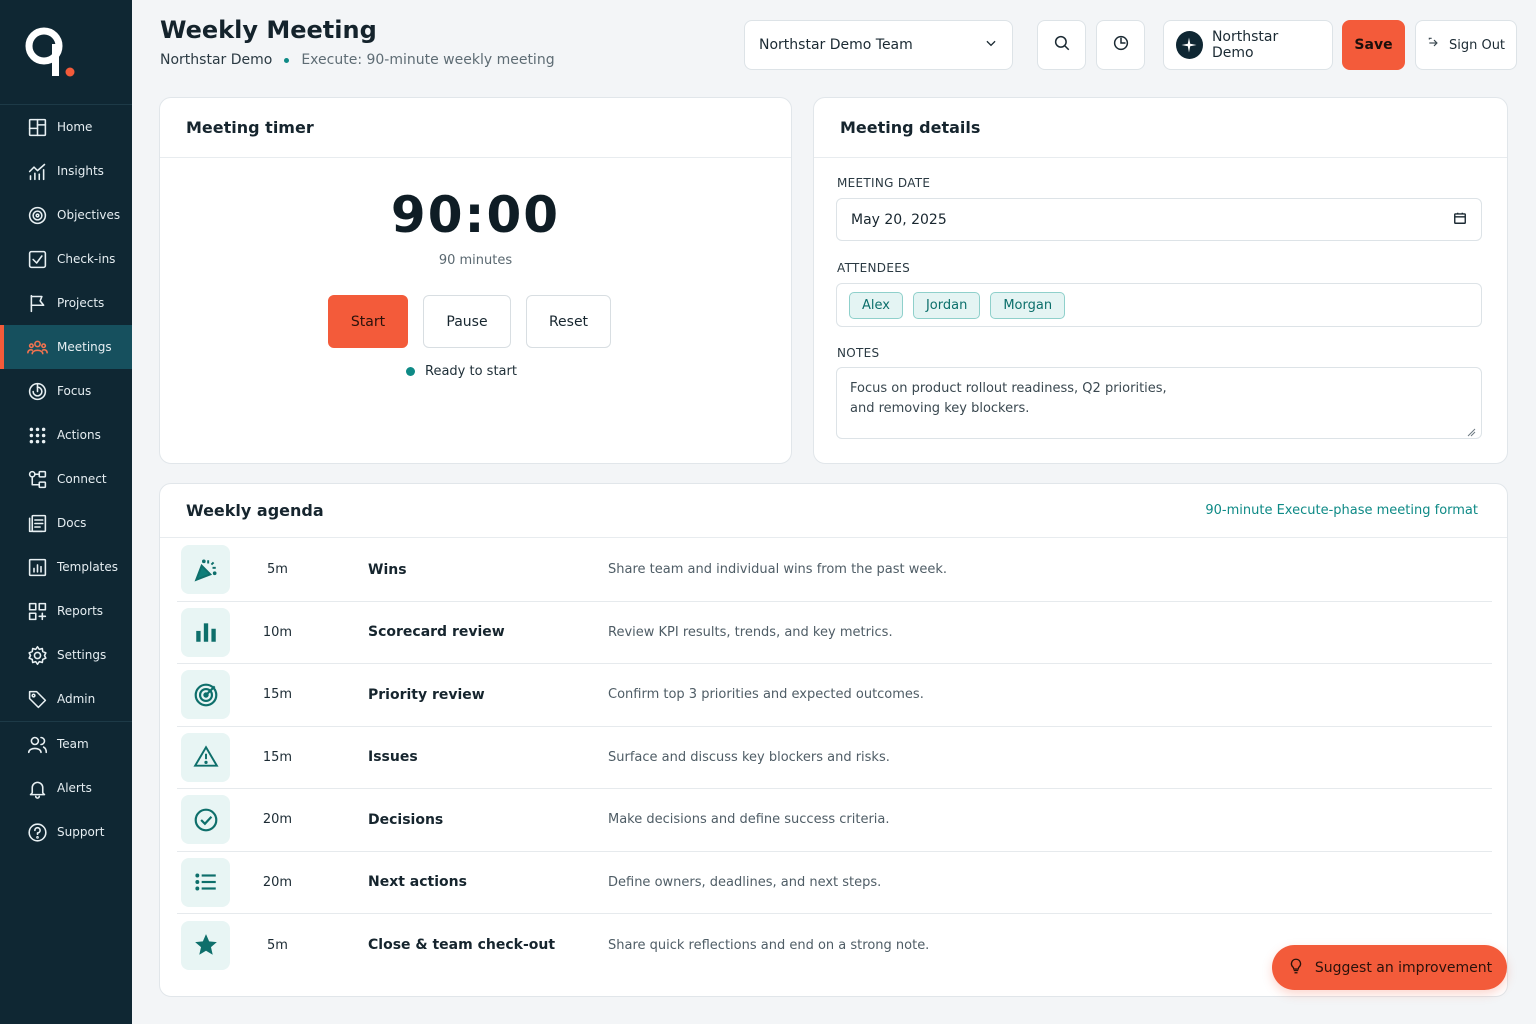 This screenshot has width=1536, height=1024. What do you see at coordinates (37, 744) in the screenshot?
I see `team-icon` at bounding box center [37, 744].